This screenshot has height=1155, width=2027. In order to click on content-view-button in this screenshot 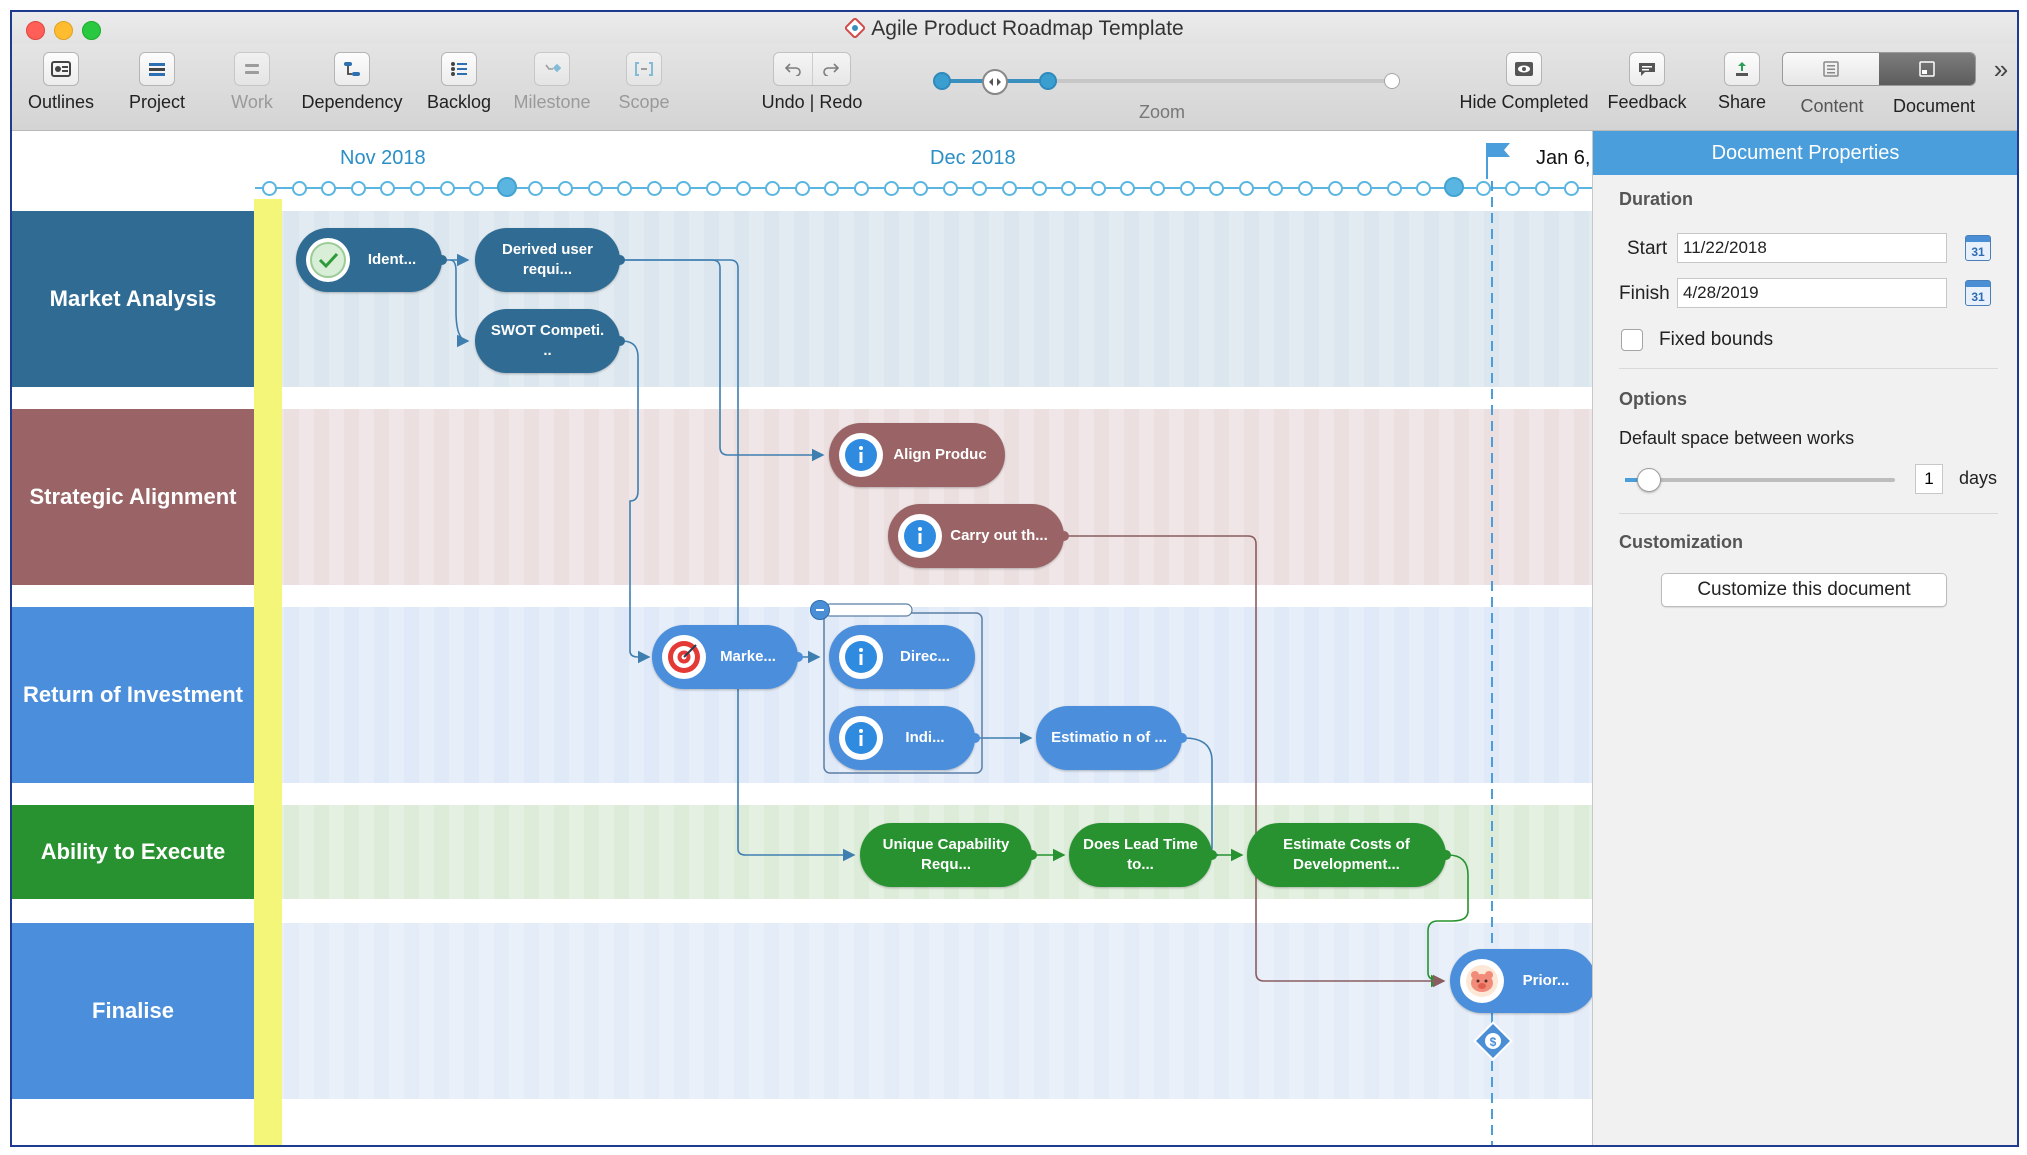, I will do `click(1831, 69)`.